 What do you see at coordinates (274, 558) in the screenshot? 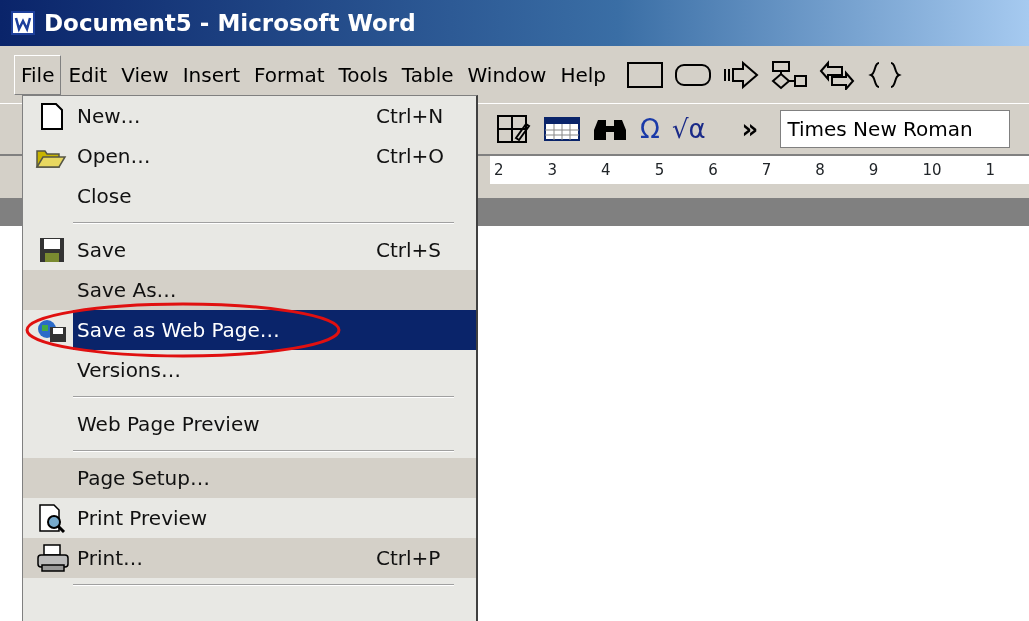
I see `menu-item: Print… Ctrl+P` at bounding box center [274, 558].